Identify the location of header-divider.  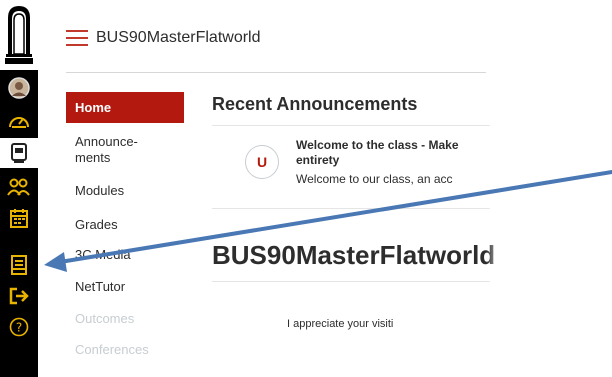
(276, 72).